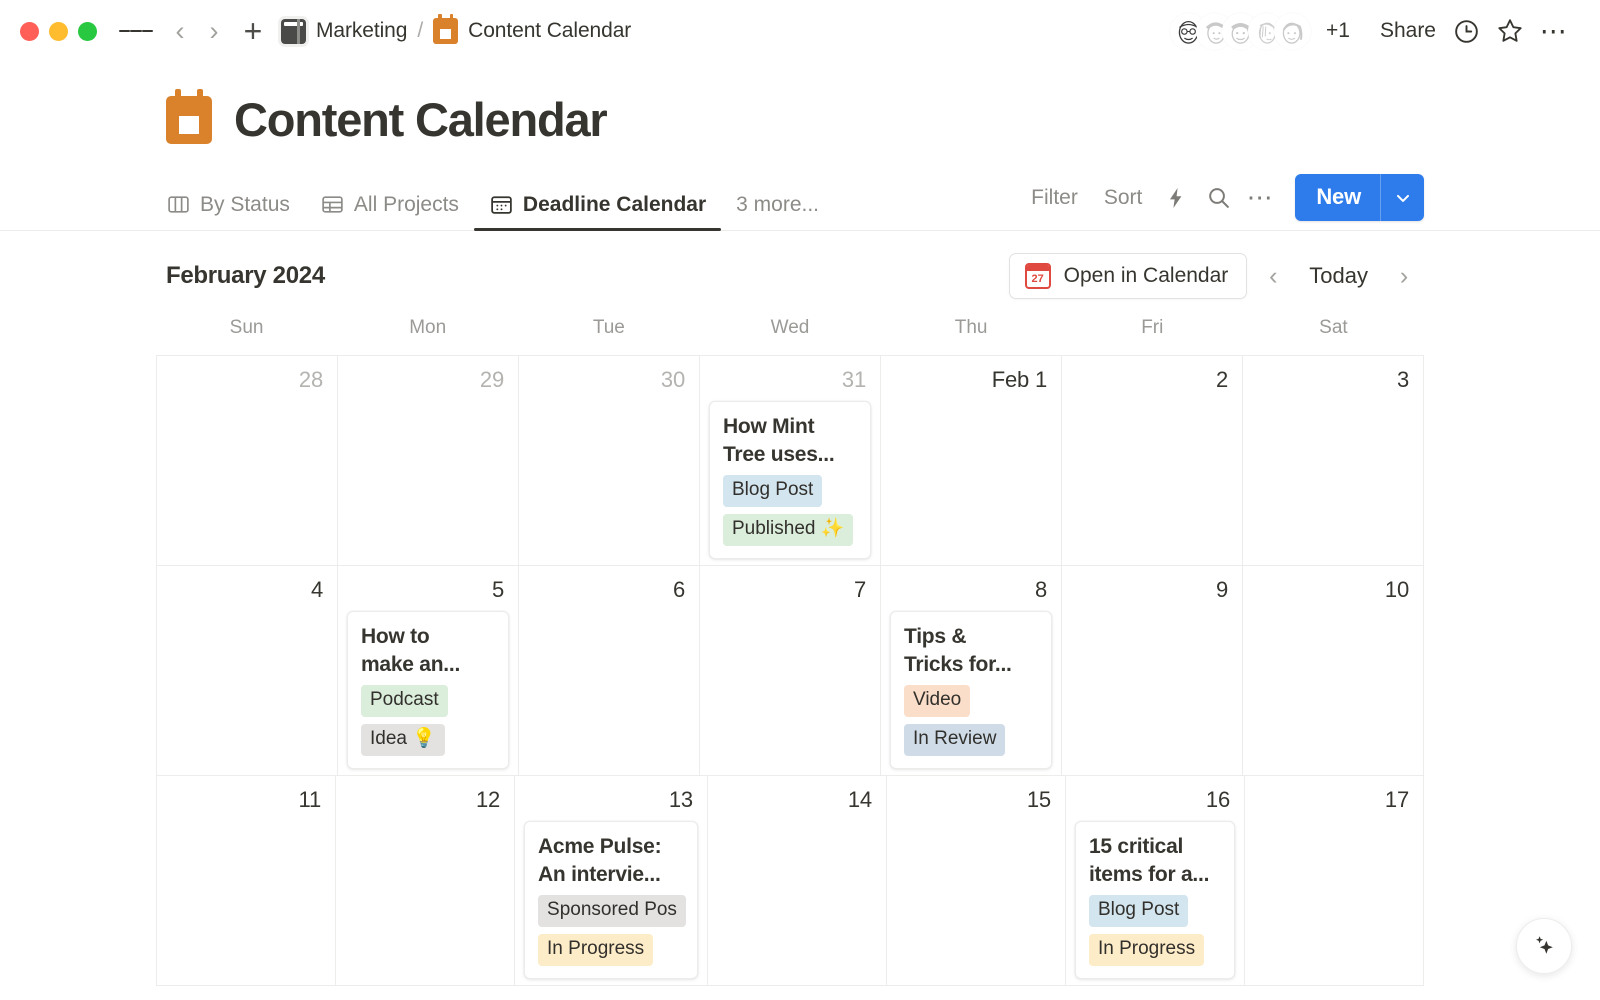  I want to click on collaborator-avatars, so click(1243, 31).